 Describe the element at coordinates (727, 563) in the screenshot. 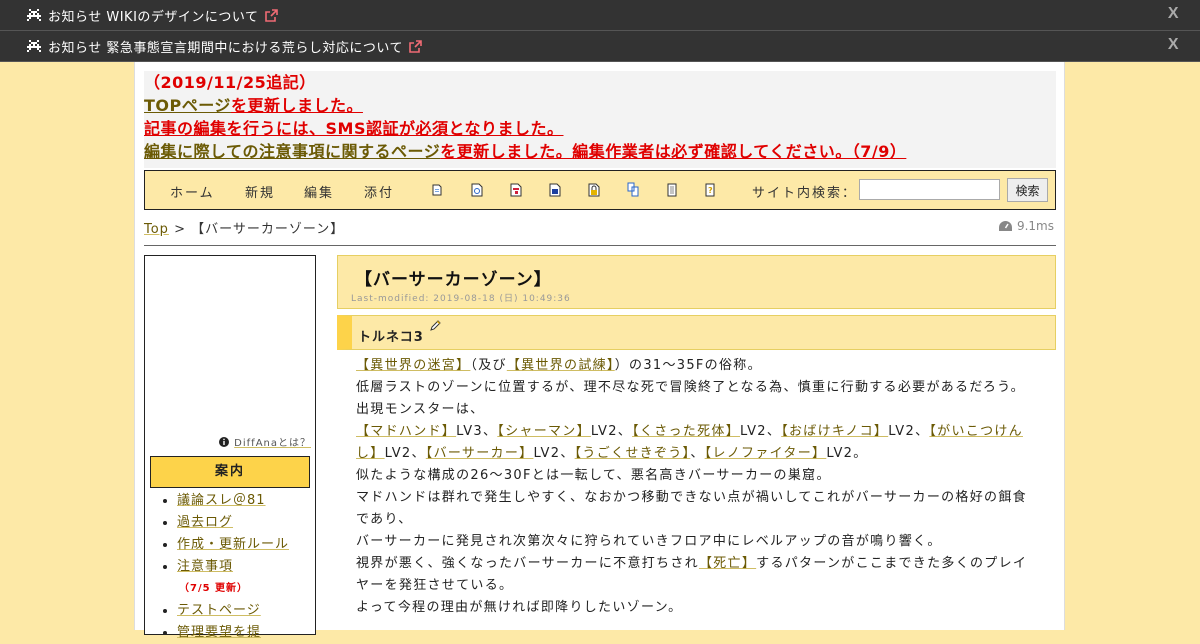

I see `link-death: 【死亡】` at that location.